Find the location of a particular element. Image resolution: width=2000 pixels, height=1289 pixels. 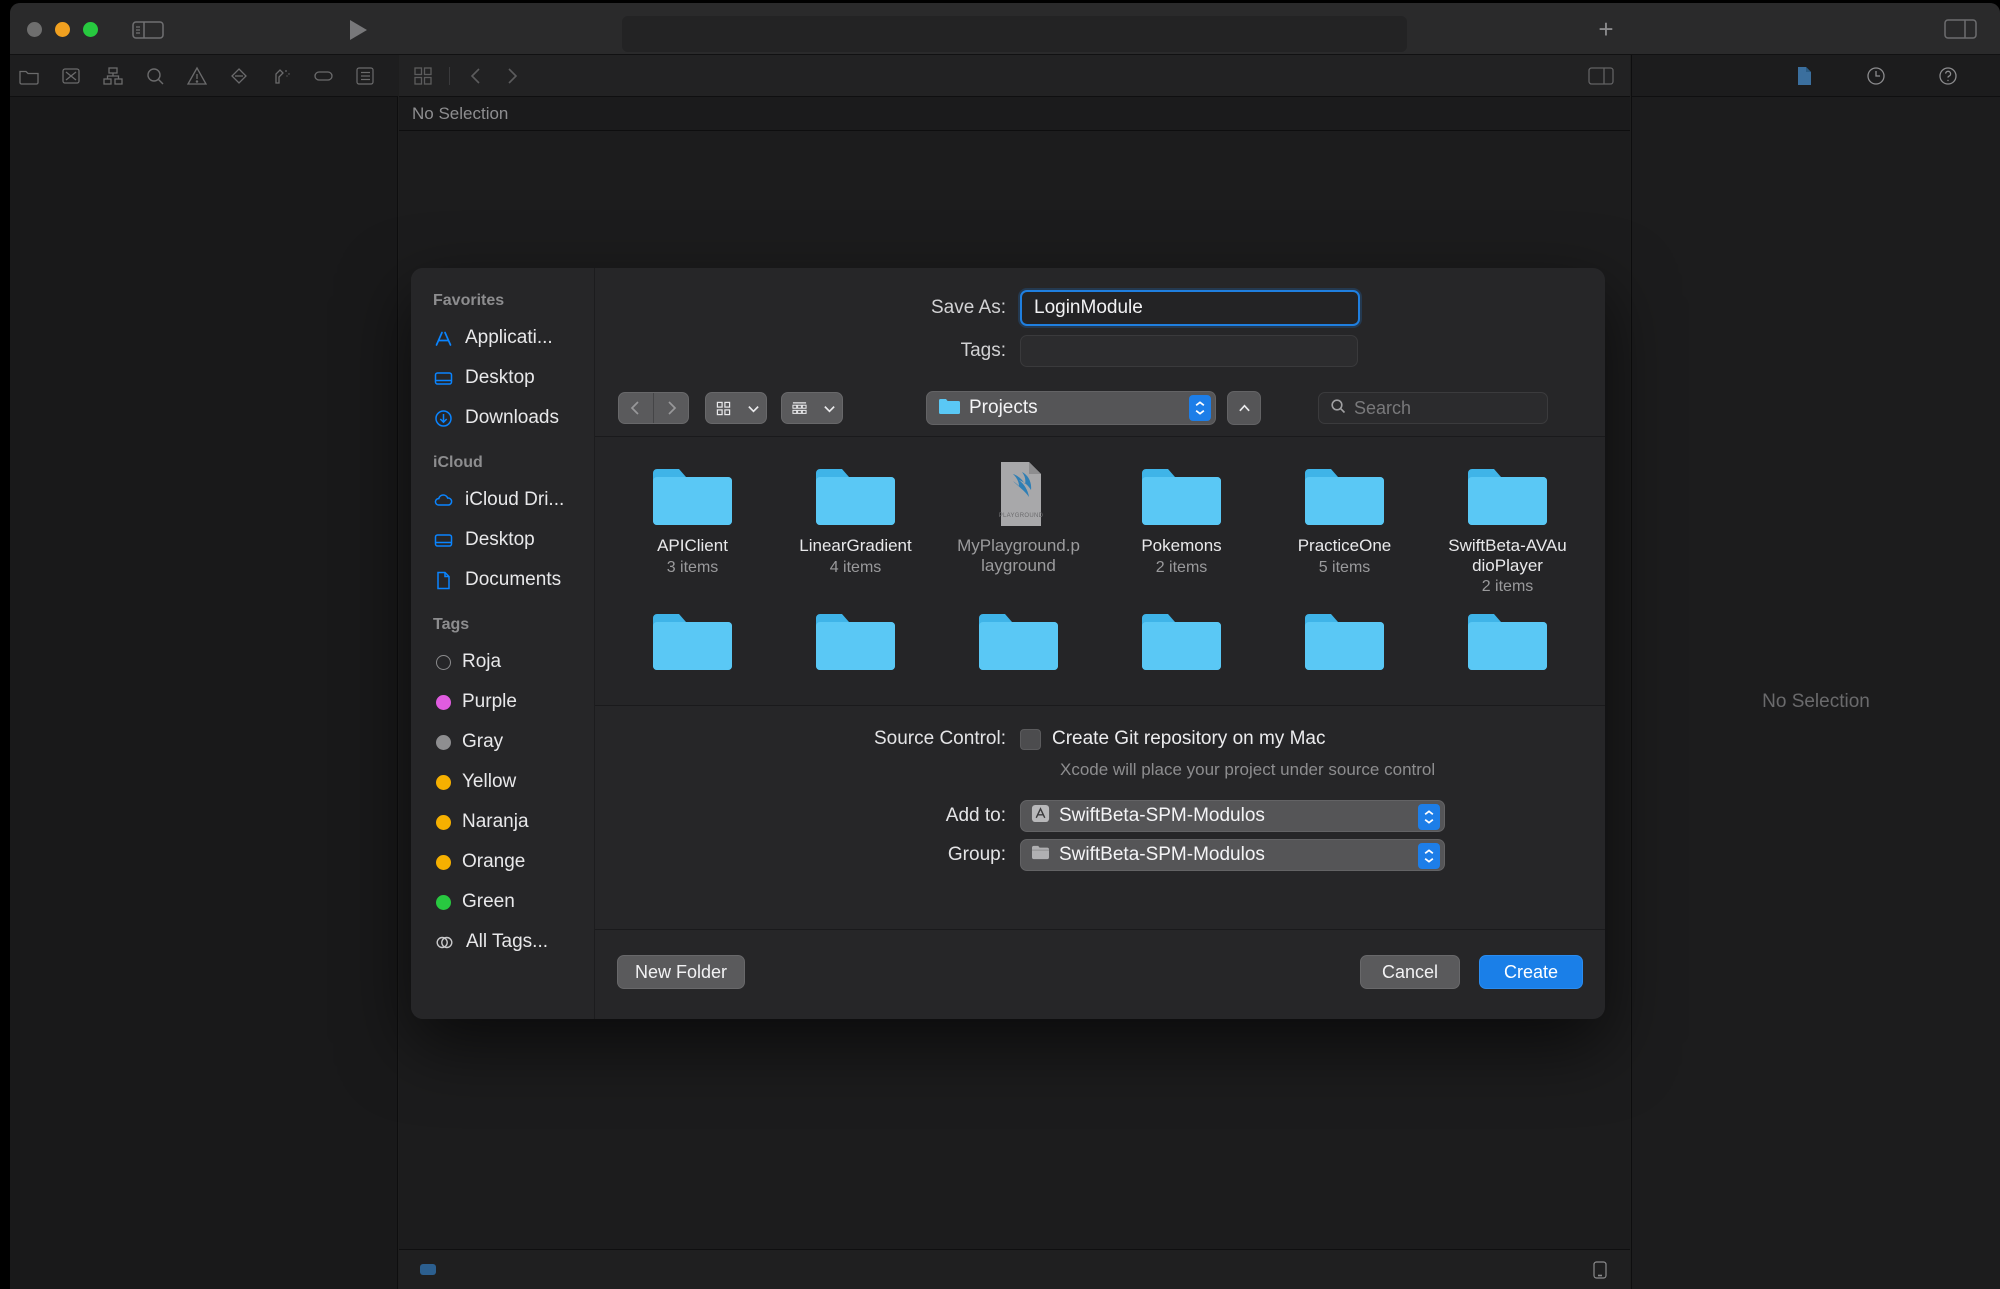

sidebar-item-label: Downloads is located at coordinates (512, 417).